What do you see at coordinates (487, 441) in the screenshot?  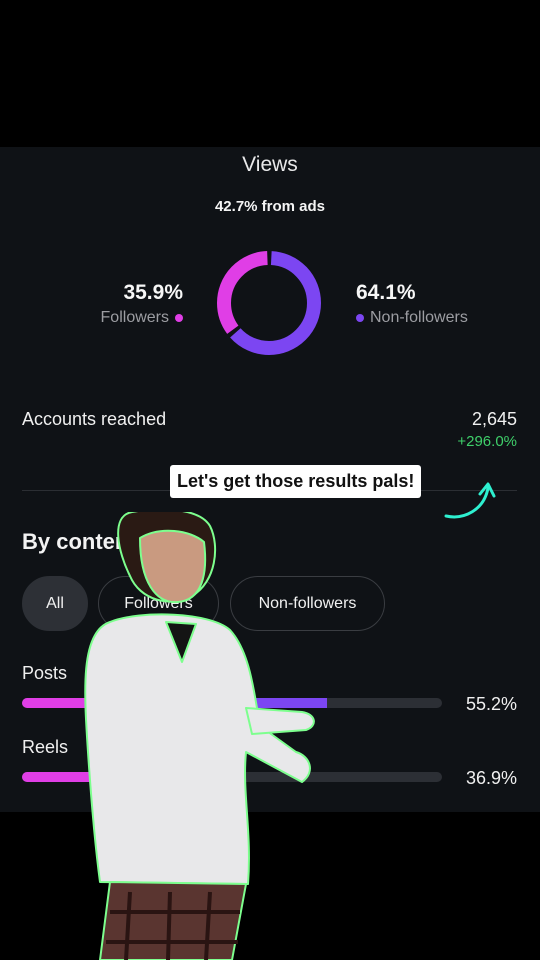 I see `accounts-reached-change: +296.0%` at bounding box center [487, 441].